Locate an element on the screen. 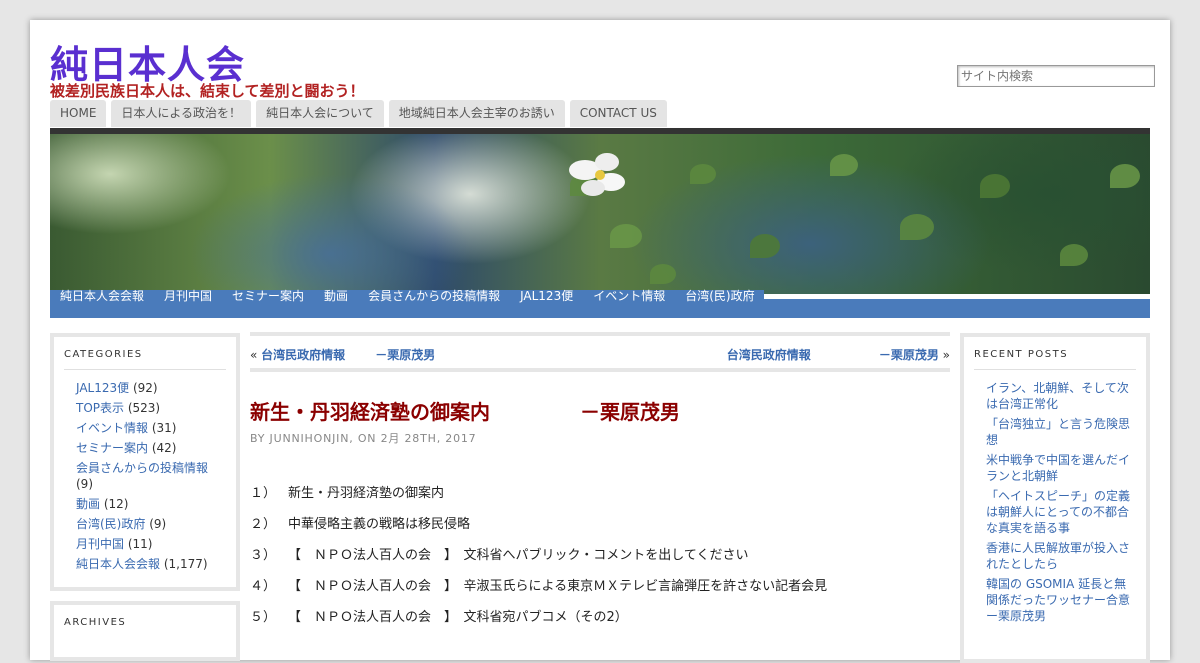 The height and width of the screenshot is (663, 1200). item-number: ５） is located at coordinates (263, 617).